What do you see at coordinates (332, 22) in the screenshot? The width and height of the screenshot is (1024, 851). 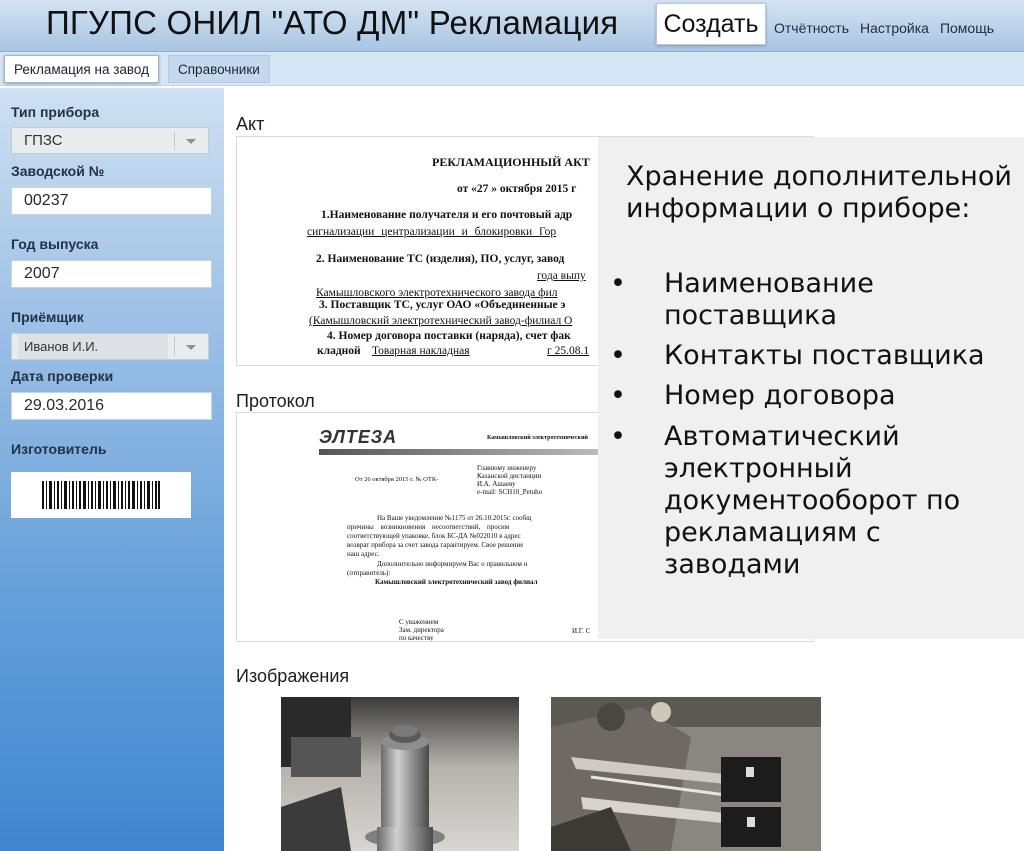 I see `app-title: ПГУПС ОНИЛ "АТО ДМ" Рекламация` at bounding box center [332, 22].